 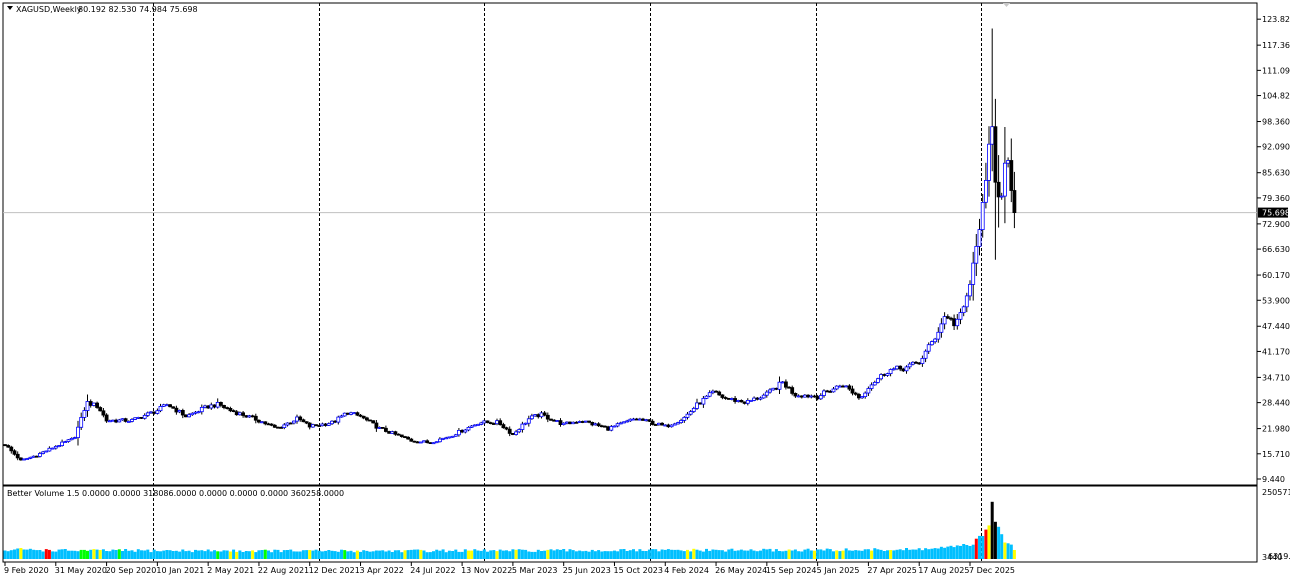 I want to click on time-tick-label: 24 Jul 2022, so click(x=432, y=570).